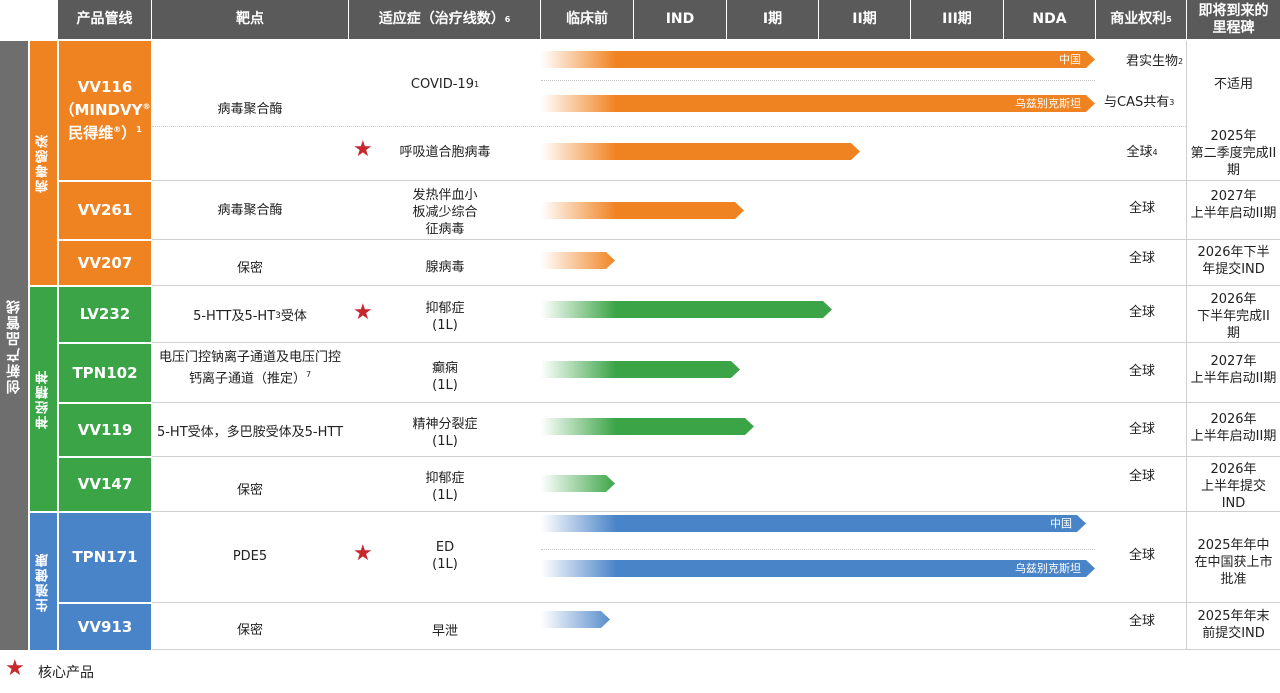 The image size is (1280, 693). What do you see at coordinates (250, 316) in the screenshot?
I see `target-lv232: 5-HTT及5-HT 3 受体` at bounding box center [250, 316].